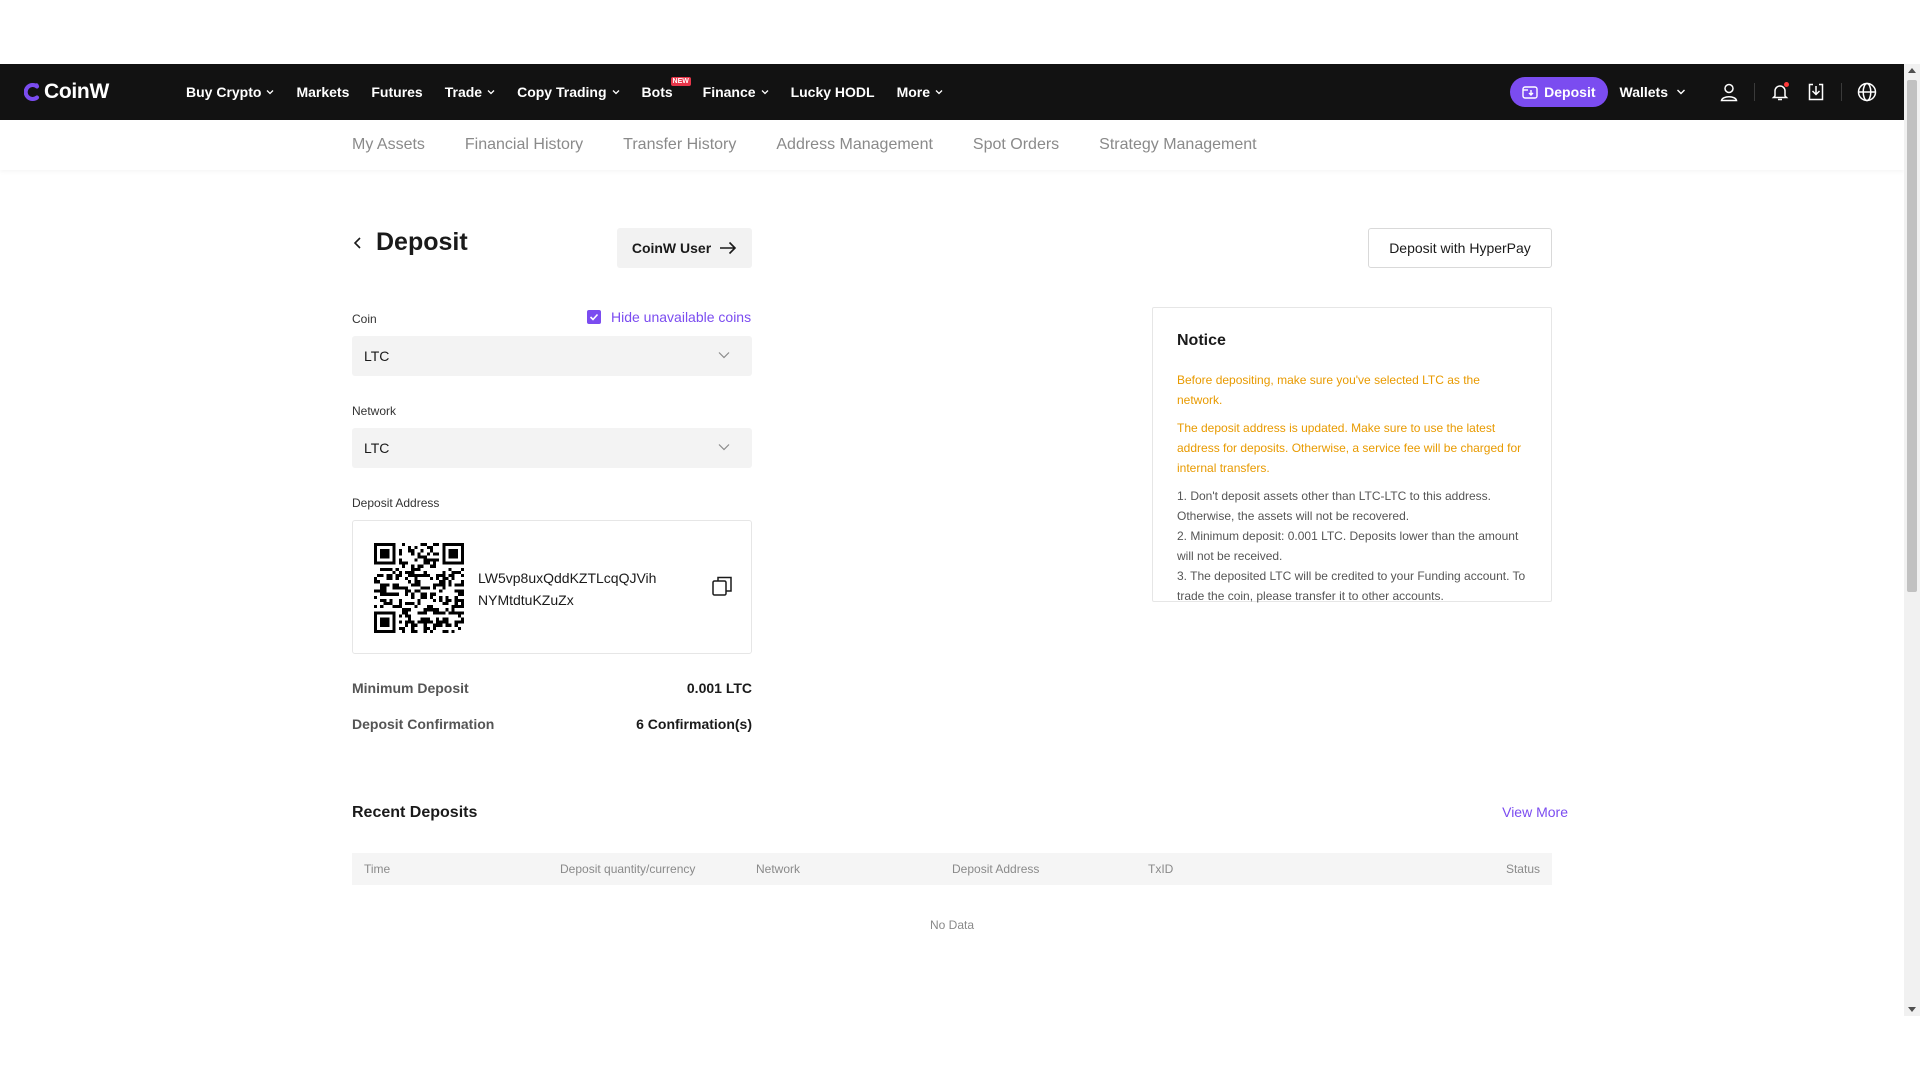 Image resolution: width=1920 pixels, height=1080 pixels. Describe the element at coordinates (778, 869) in the screenshot. I see `column-header: Network` at that location.